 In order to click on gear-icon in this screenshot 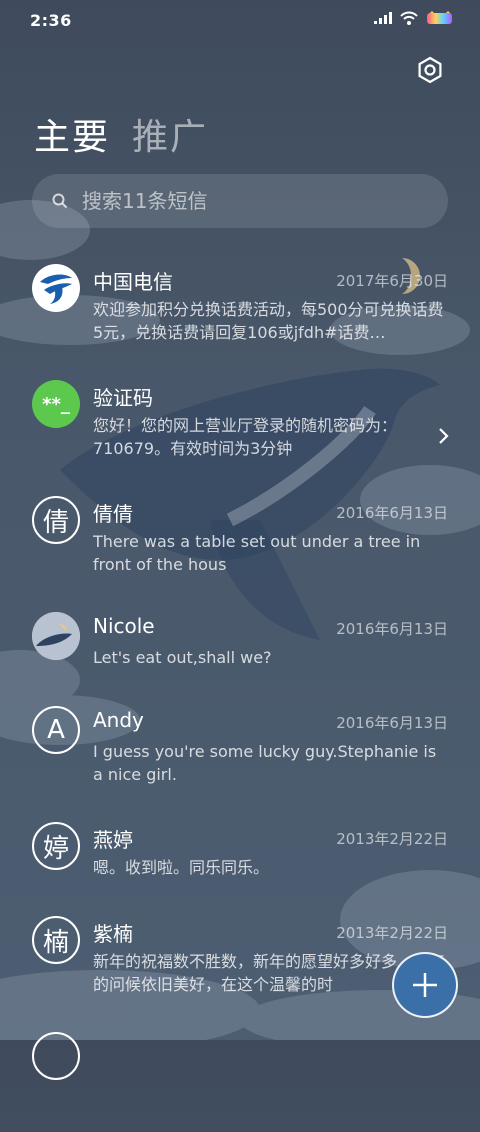, I will do `click(430, 70)`.